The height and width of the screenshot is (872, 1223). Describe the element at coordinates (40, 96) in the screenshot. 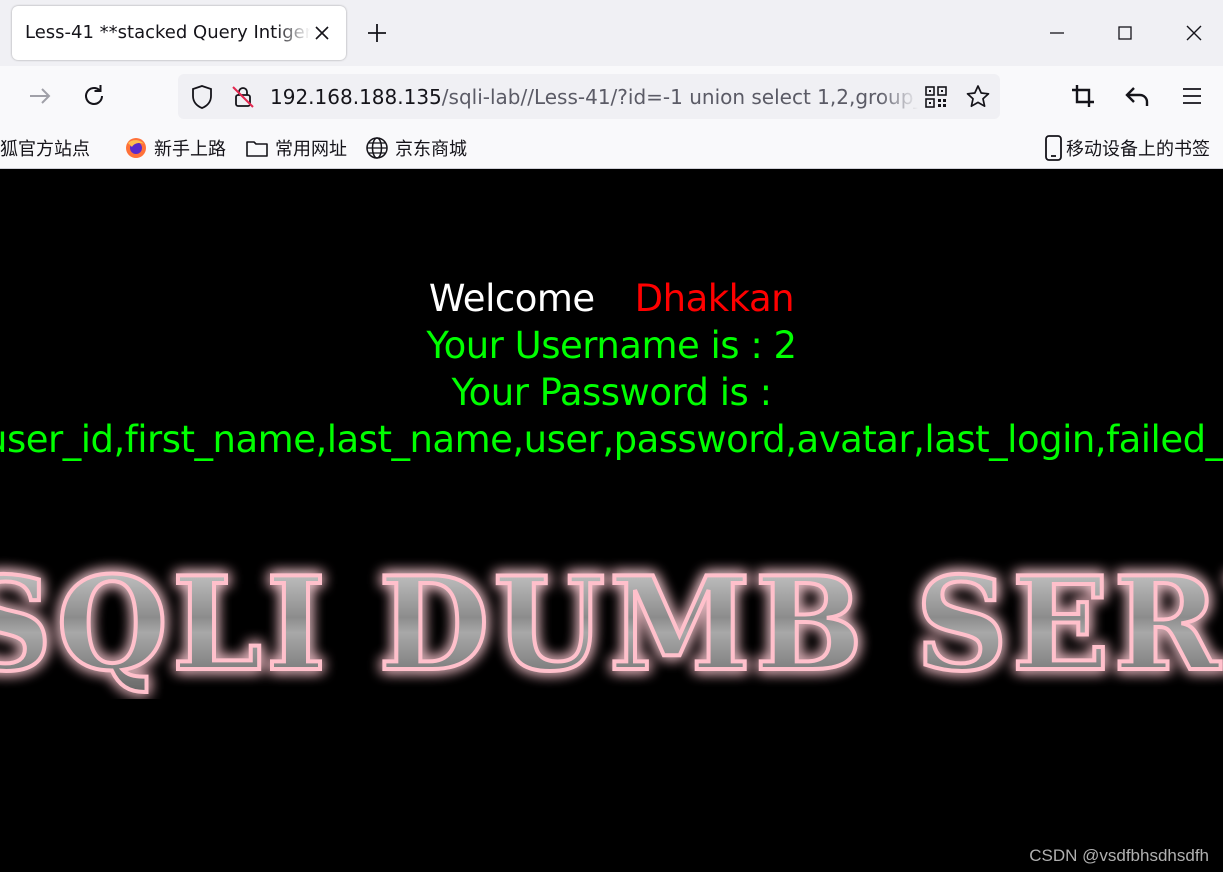

I see `forward-icon` at that location.